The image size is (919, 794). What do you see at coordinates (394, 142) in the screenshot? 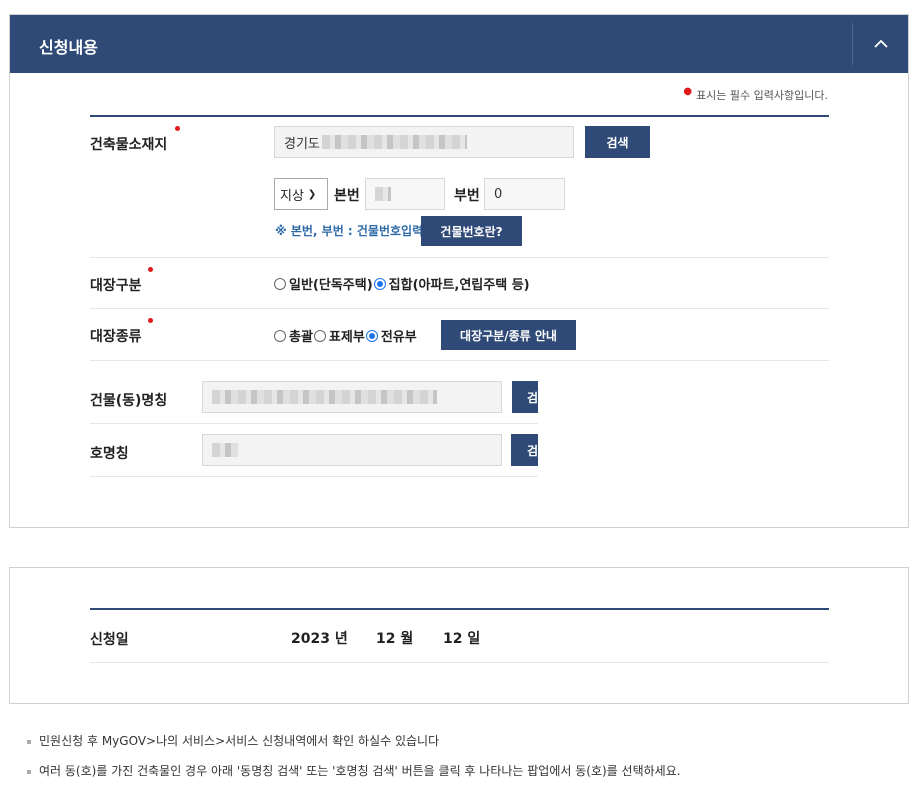
I see `redacted-address` at bounding box center [394, 142].